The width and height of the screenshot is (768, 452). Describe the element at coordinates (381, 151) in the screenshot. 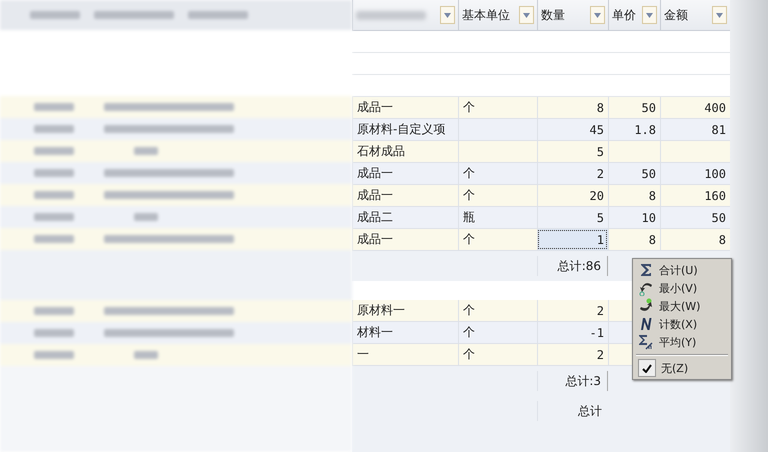

I see `table-cell: 石材成品` at that location.